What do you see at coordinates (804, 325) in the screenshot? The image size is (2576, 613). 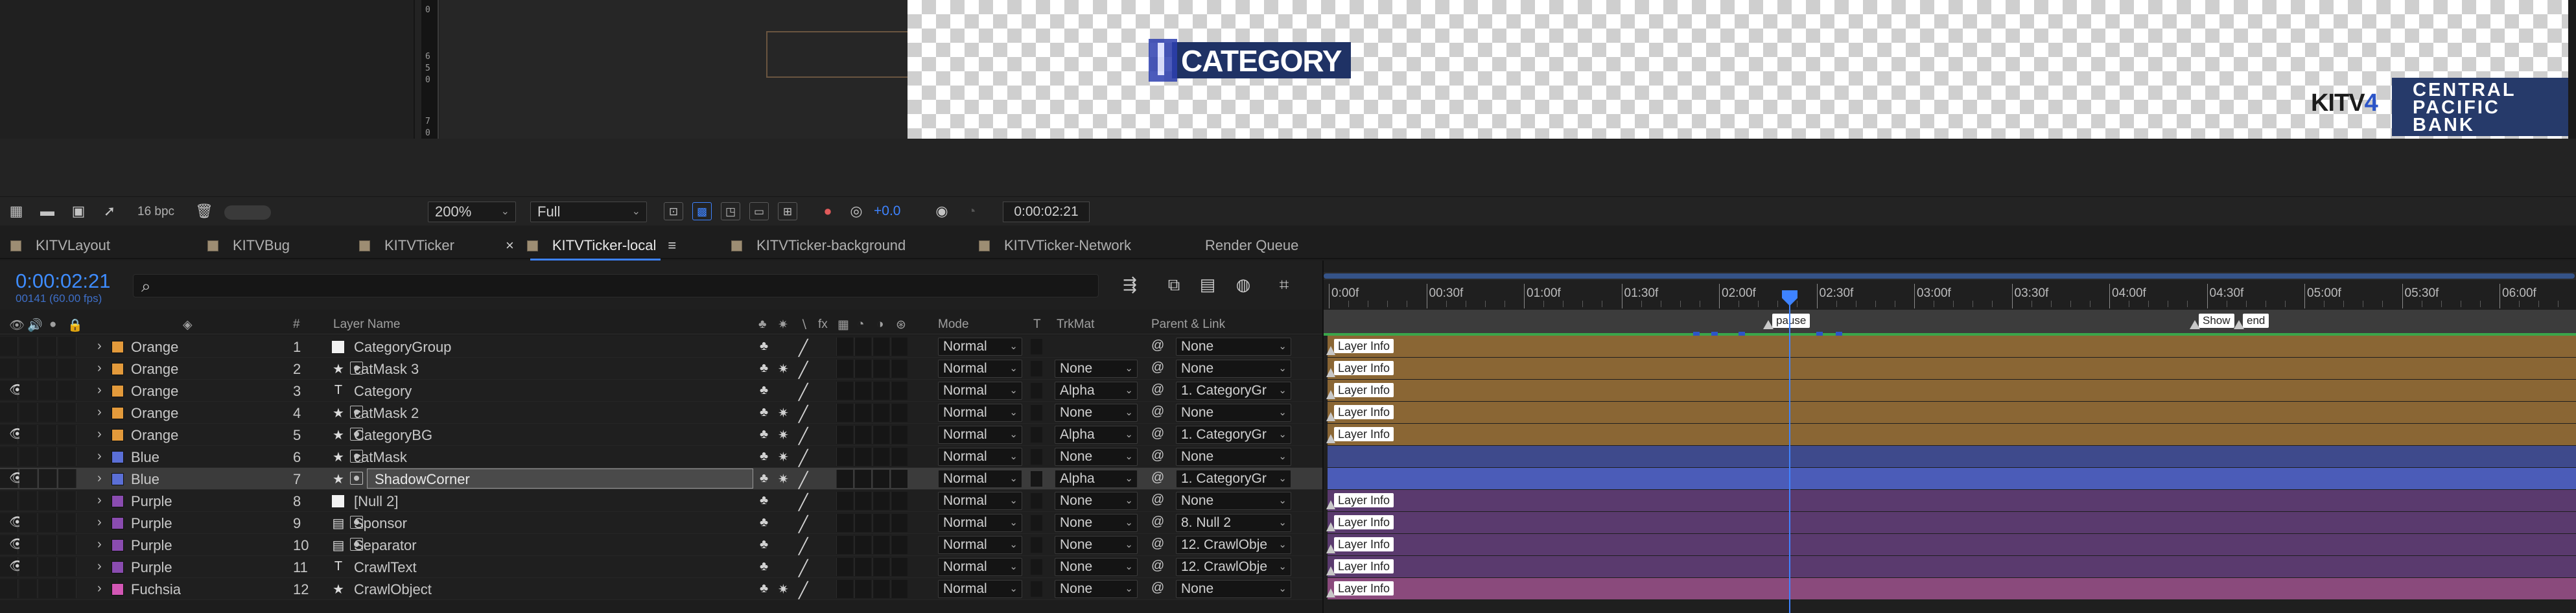 I see `quality-icon: ∖` at bounding box center [804, 325].